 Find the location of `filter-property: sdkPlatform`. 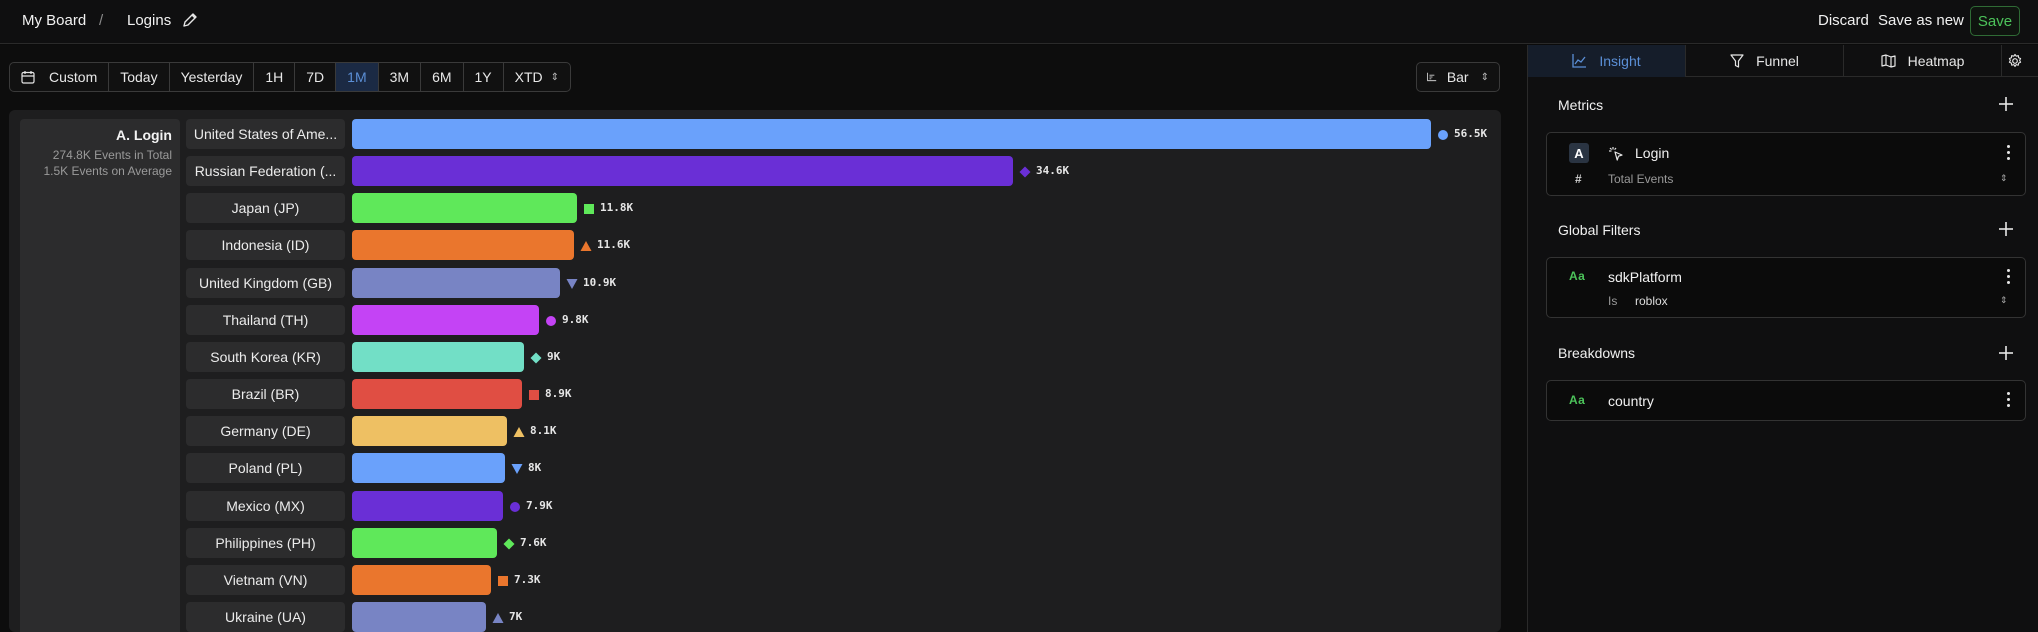

filter-property: sdkPlatform is located at coordinates (1645, 277).